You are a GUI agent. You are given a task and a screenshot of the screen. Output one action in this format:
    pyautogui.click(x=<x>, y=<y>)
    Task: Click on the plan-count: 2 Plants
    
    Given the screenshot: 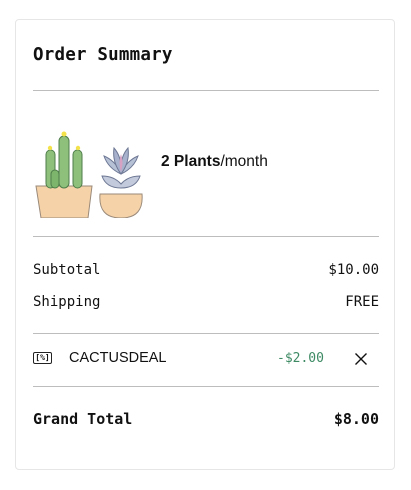 What is the action you would take?
    pyautogui.click(x=191, y=161)
    